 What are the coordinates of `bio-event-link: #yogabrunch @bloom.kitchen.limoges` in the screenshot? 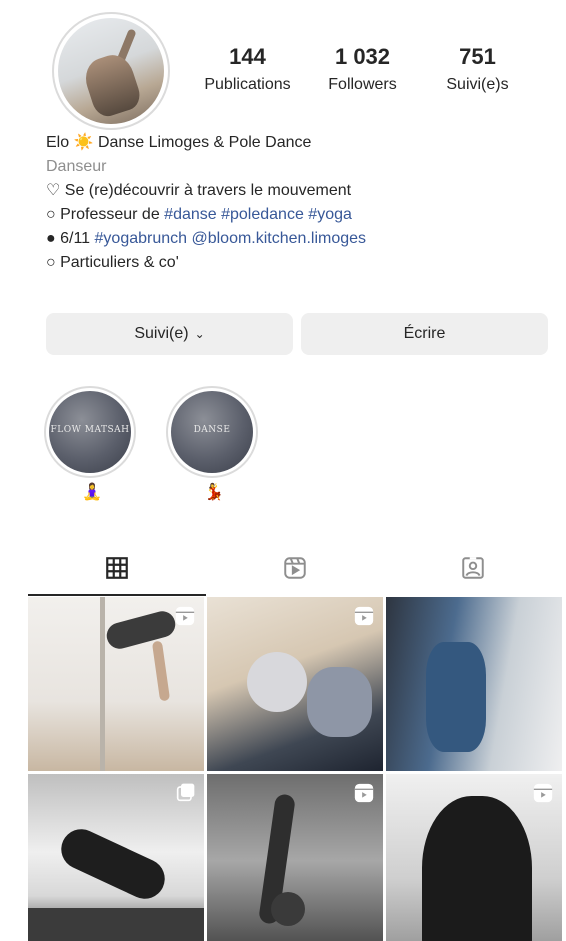 It's located at (231, 238).